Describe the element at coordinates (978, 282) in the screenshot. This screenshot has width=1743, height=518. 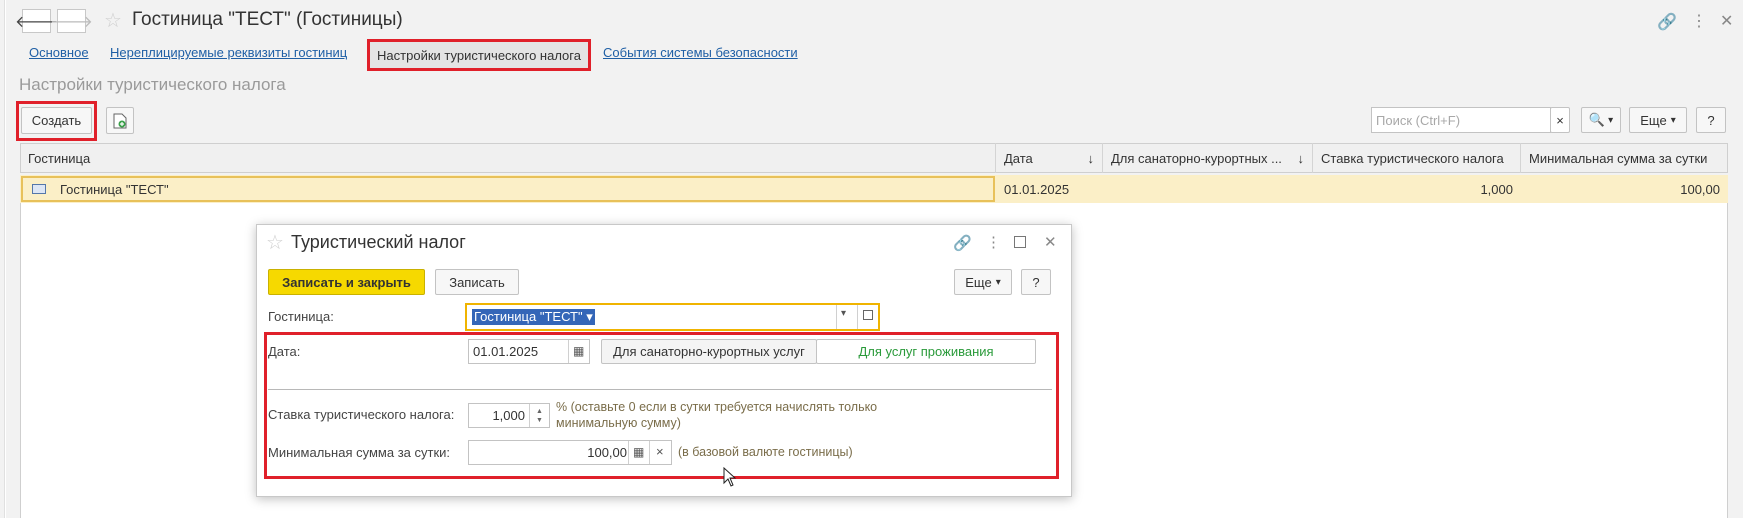
I see `dialog-more-label: Еще` at that location.